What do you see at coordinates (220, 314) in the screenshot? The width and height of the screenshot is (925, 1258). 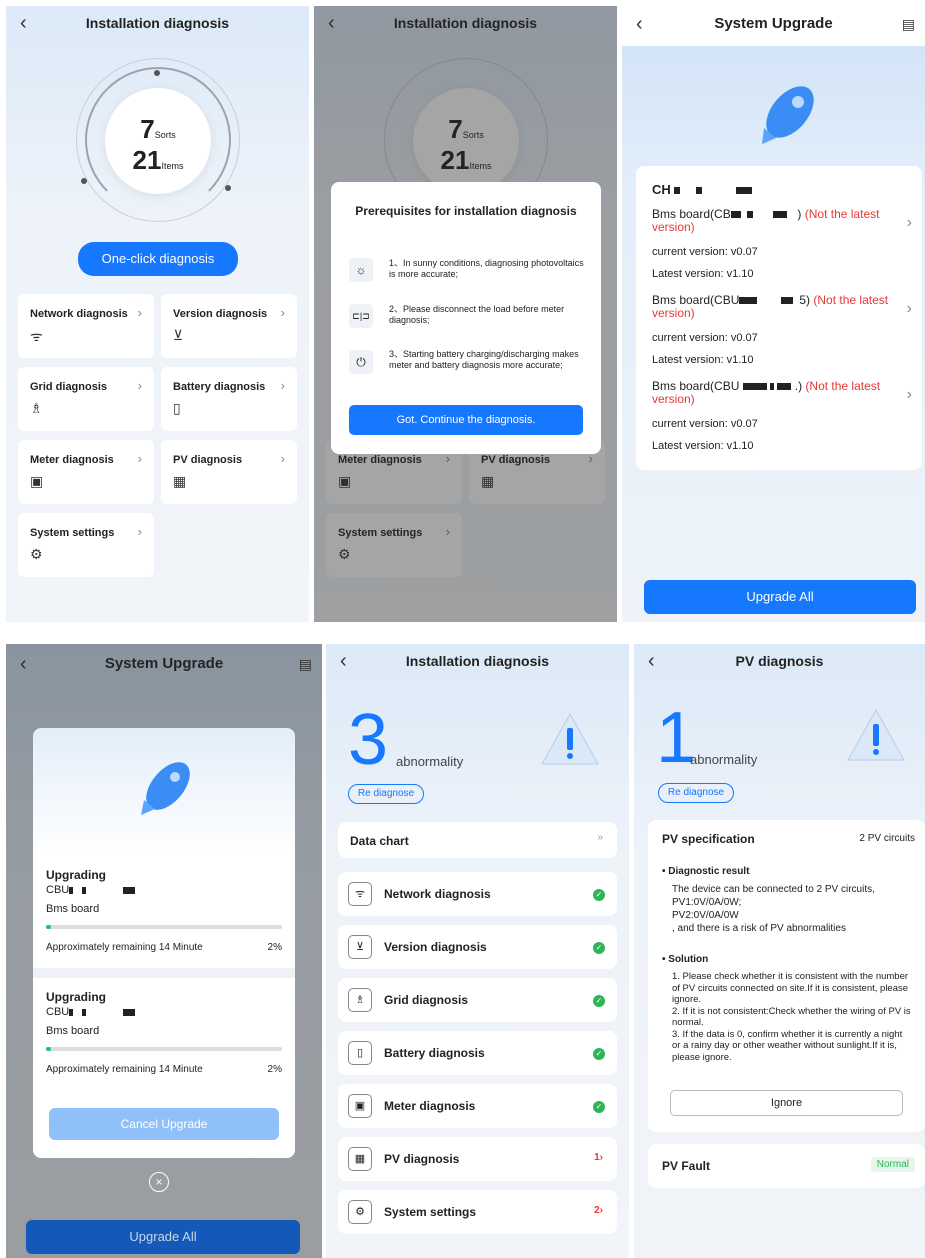 I see `card-title: Version diagnosis` at bounding box center [220, 314].